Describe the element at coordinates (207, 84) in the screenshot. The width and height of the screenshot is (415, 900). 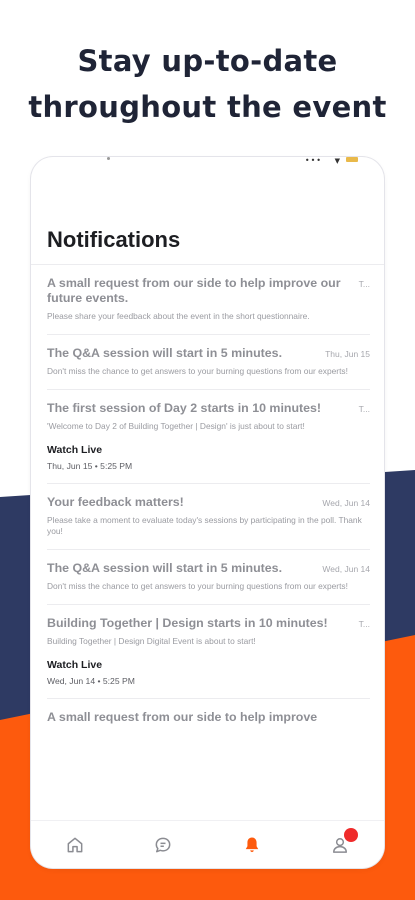
I see `headline: Stay up-to-date throughout the event` at that location.